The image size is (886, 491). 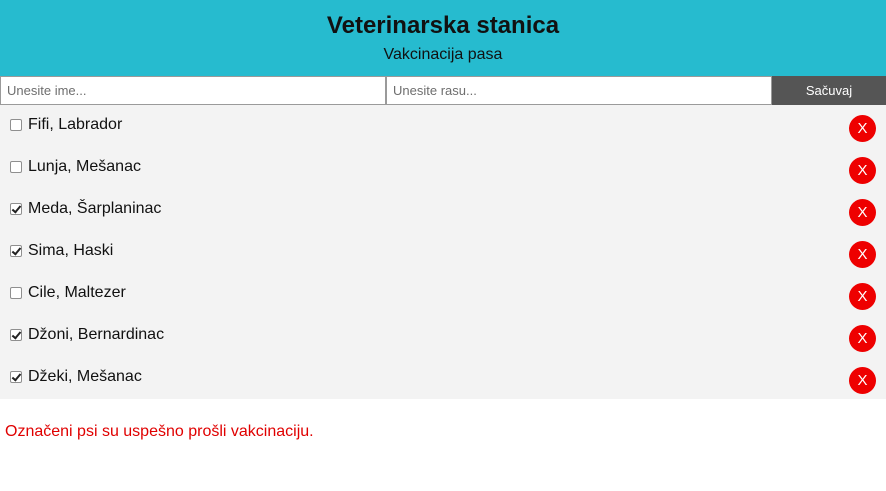 What do you see at coordinates (443, 168) in the screenshot?
I see `list-item: Lunja, Mešanac X` at bounding box center [443, 168].